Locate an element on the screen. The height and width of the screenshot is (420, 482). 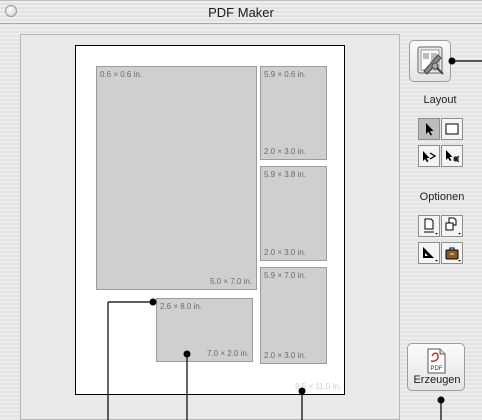
pdf-document-icon: PDF is located at coordinates (436, 361).